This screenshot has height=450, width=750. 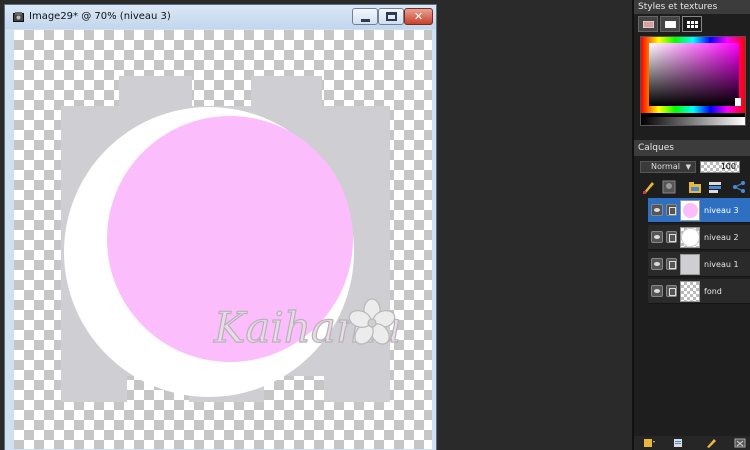 I want to click on new-raster-layer-icon, so click(x=650, y=443).